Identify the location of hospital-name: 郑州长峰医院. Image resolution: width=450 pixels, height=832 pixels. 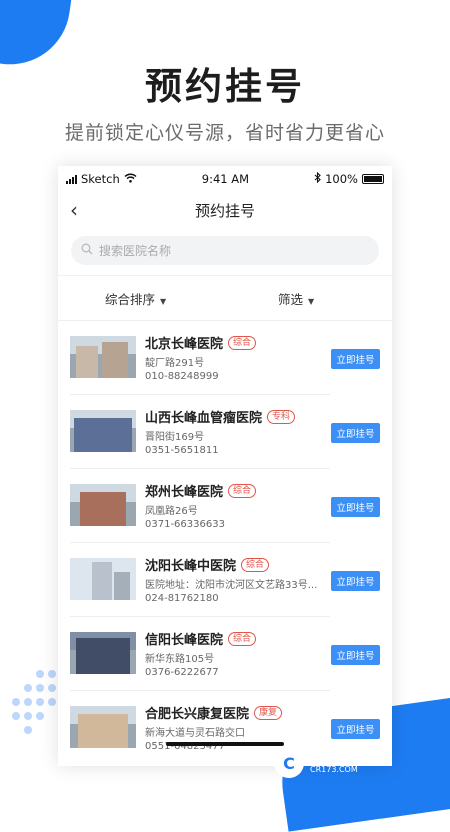
(184, 492).